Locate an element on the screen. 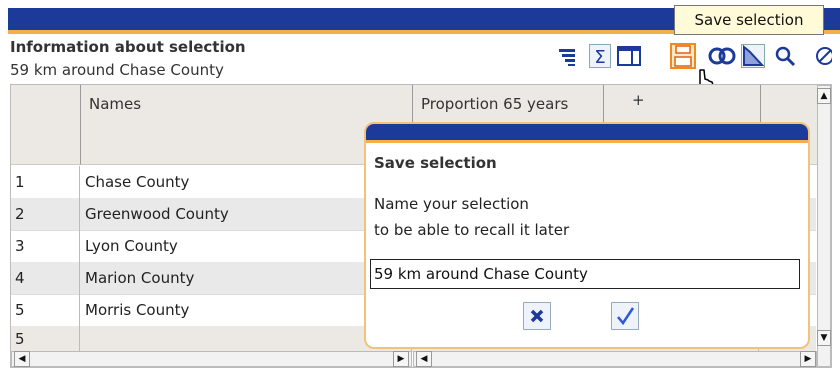 The height and width of the screenshot is (389, 840). row-name-cell: Chase County is located at coordinates (246, 182).